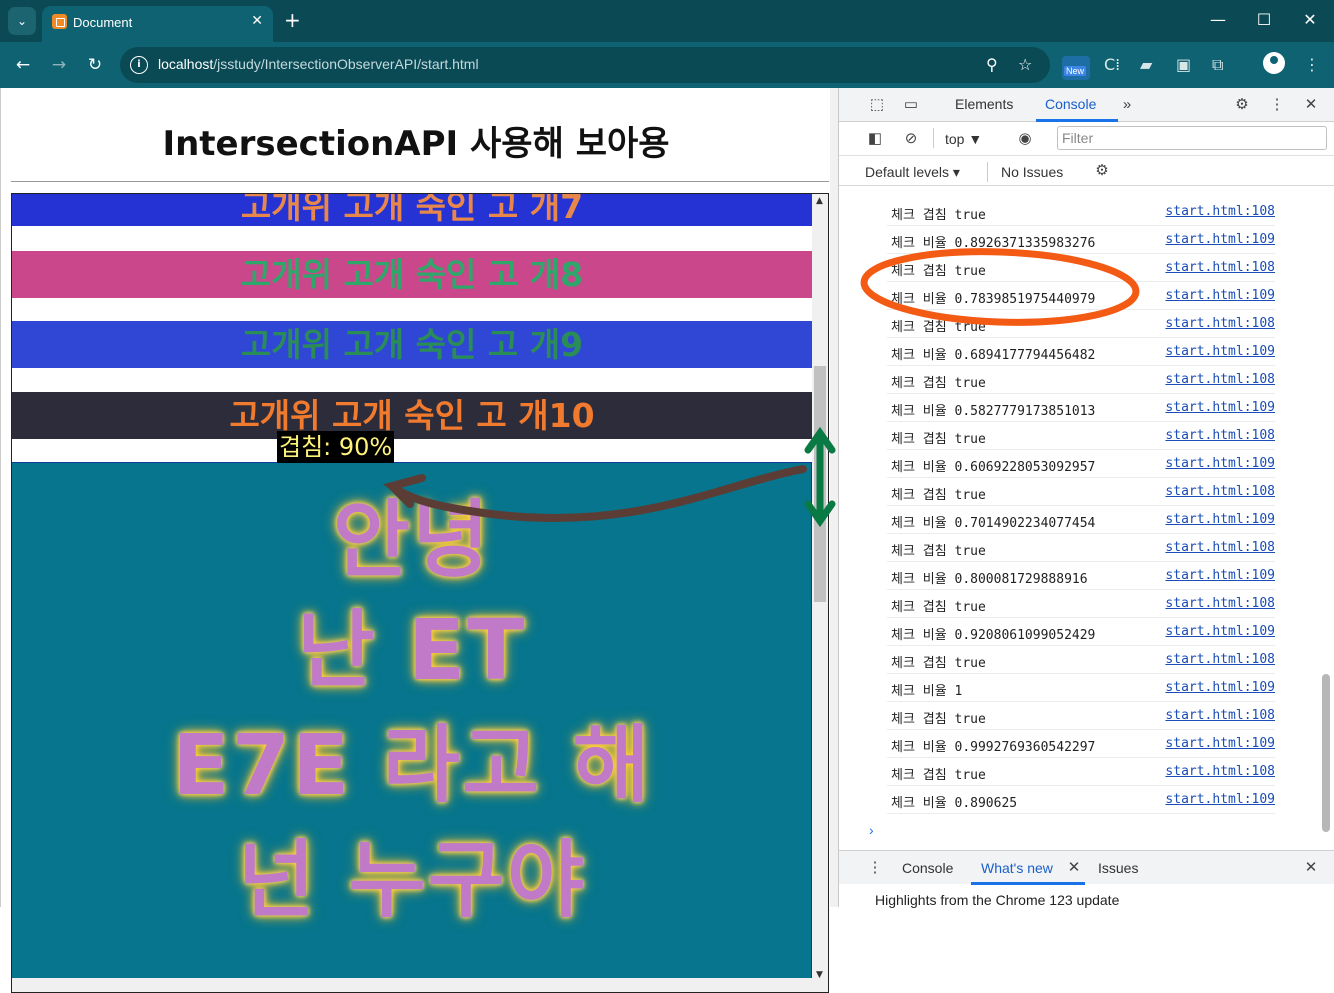  Describe the element at coordinates (819, 201) in the screenshot. I see `scroll-up-arrow-icon: ▲` at that location.